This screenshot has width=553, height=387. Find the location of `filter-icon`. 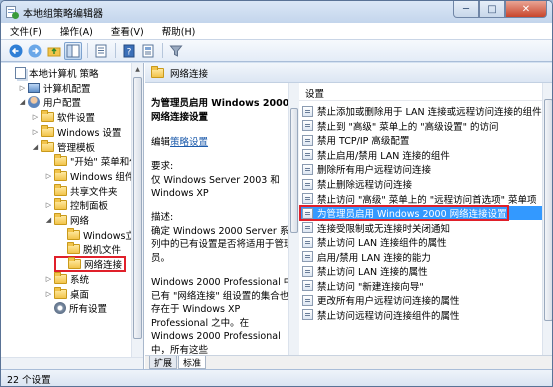

filter-icon is located at coordinates (176, 51).